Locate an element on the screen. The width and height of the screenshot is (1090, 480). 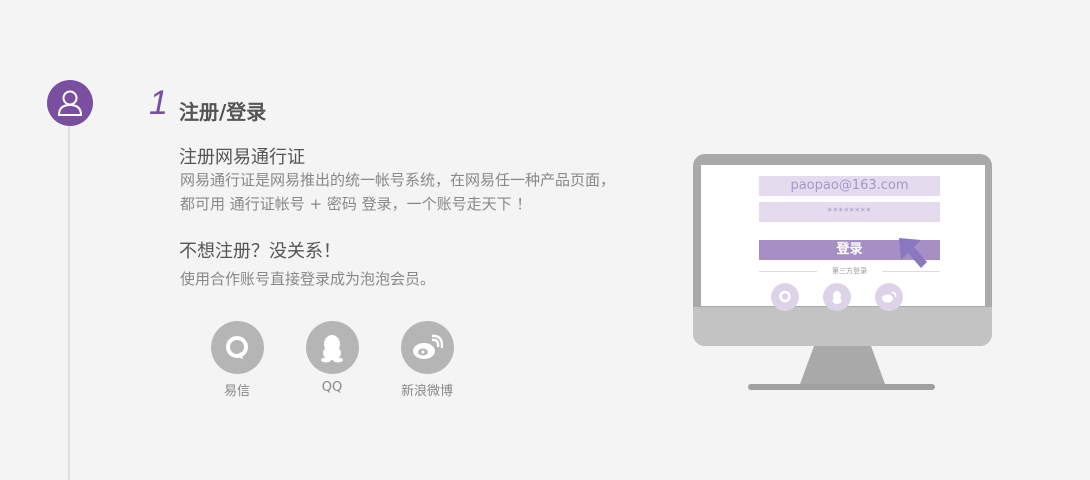
mini-yixin-icon is located at coordinates (785, 297).